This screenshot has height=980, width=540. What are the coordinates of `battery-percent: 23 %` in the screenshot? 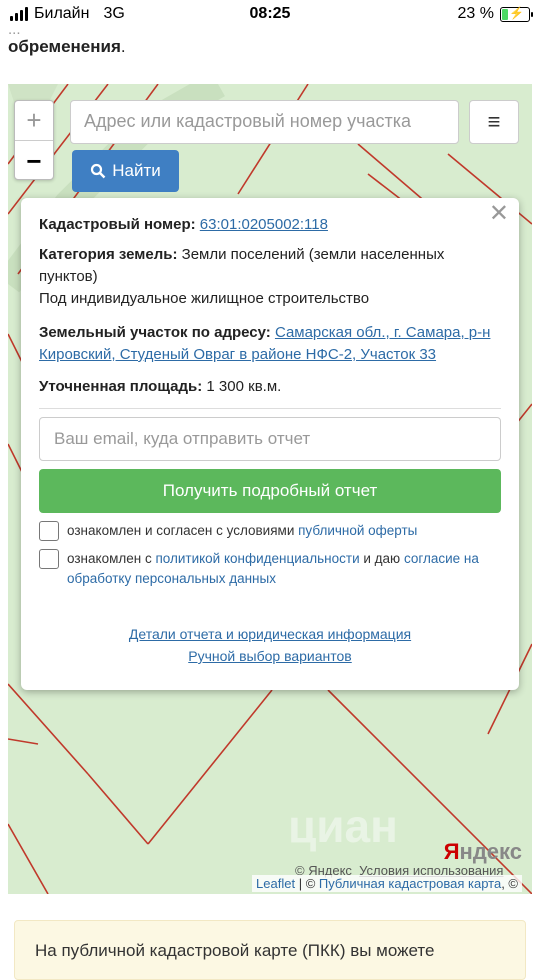 It's located at (475, 13).